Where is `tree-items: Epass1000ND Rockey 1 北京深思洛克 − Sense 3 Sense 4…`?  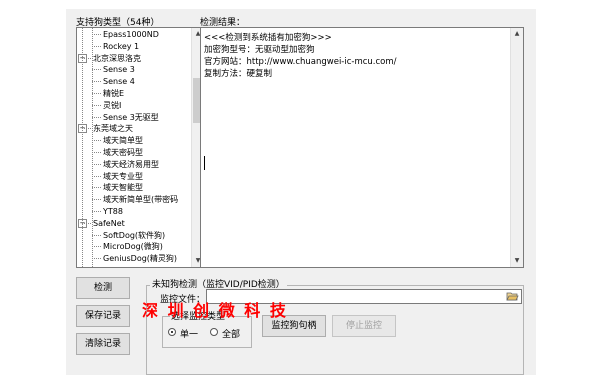
tree-items: Epass1000ND Rockey 1 北京深思洛克 − Sense 3 Sense 4… is located at coordinates (134, 147).